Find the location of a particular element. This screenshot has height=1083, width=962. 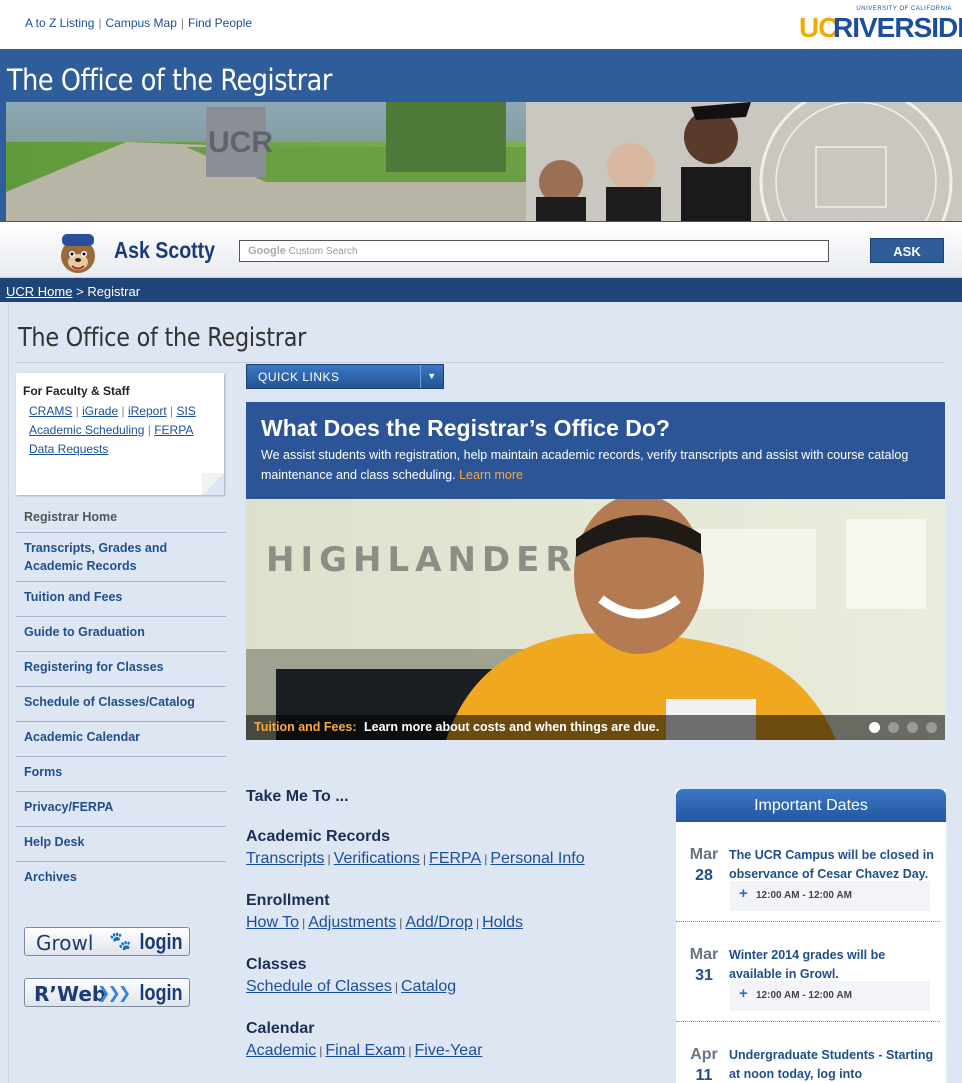

ask-scotty-title: Ask Scotty is located at coordinates (165, 250).